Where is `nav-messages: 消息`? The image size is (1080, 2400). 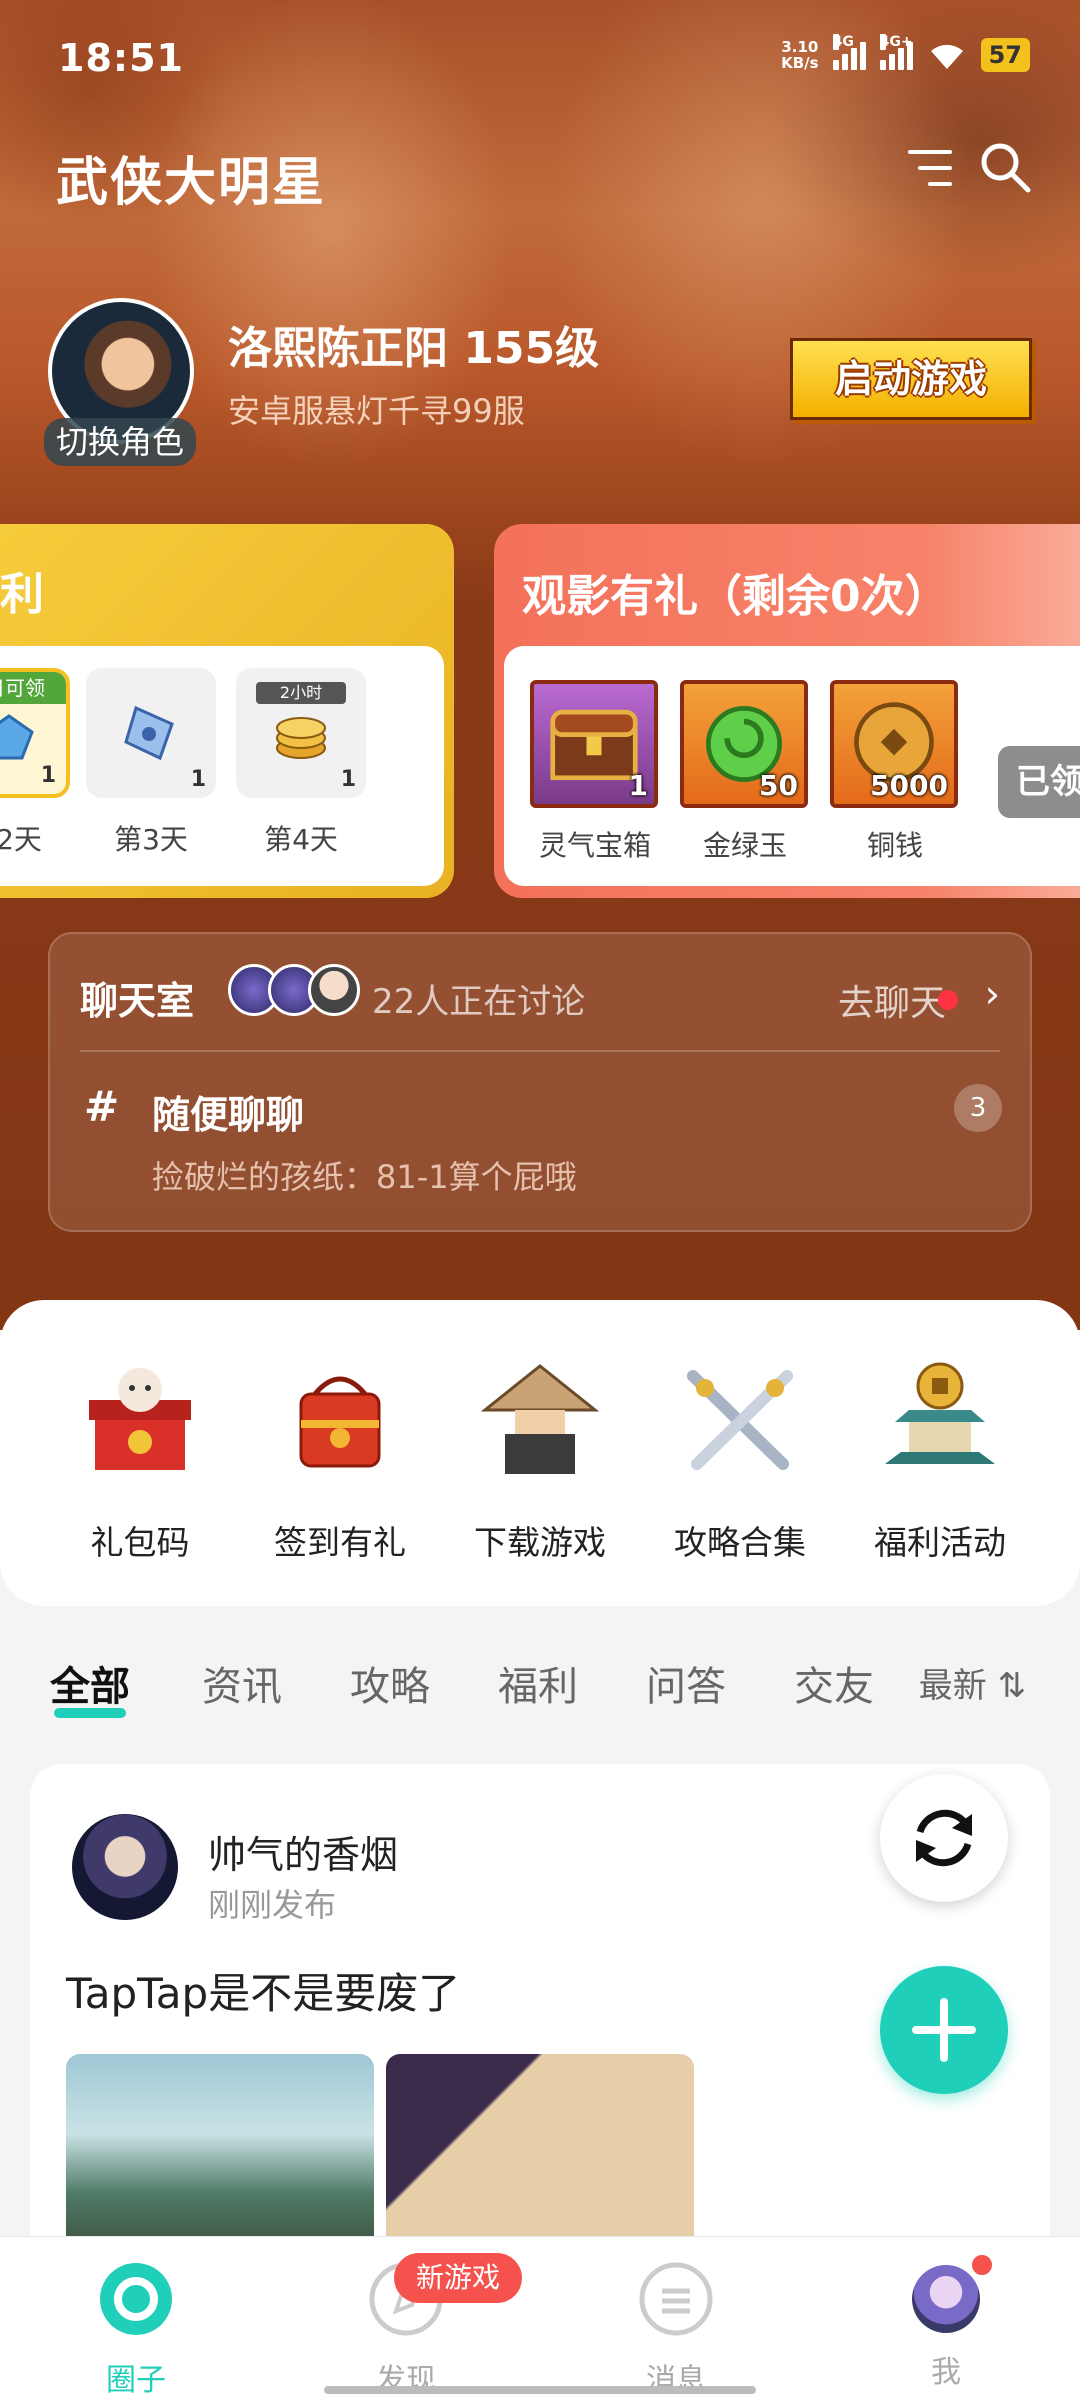 nav-messages: 消息 is located at coordinates (676, 2330).